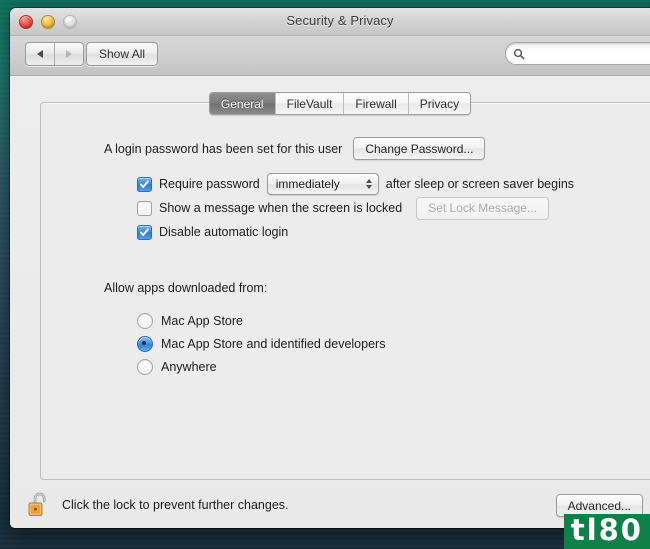 The width and height of the screenshot is (650, 549). I want to click on watermark-logo: tl80, so click(606, 531).